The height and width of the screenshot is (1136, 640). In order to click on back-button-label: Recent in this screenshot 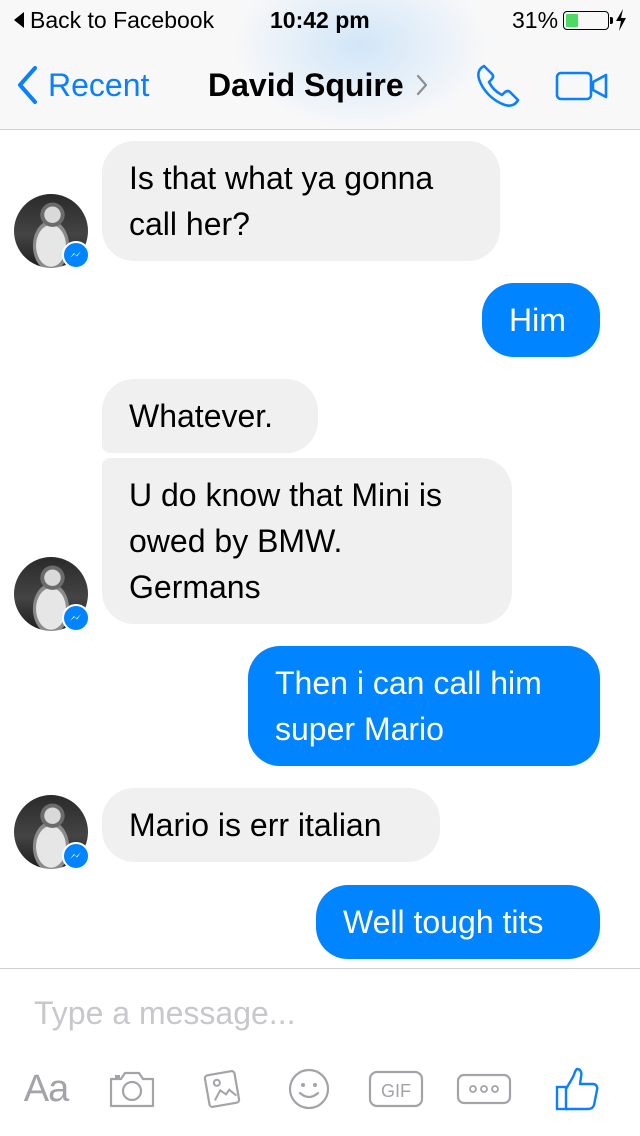, I will do `click(99, 84)`.